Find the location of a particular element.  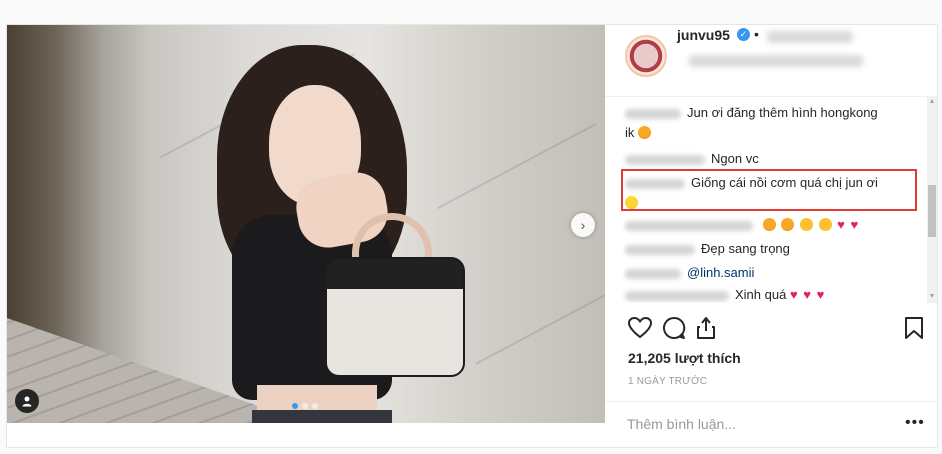

scroll-thumb is located at coordinates (932, 211).